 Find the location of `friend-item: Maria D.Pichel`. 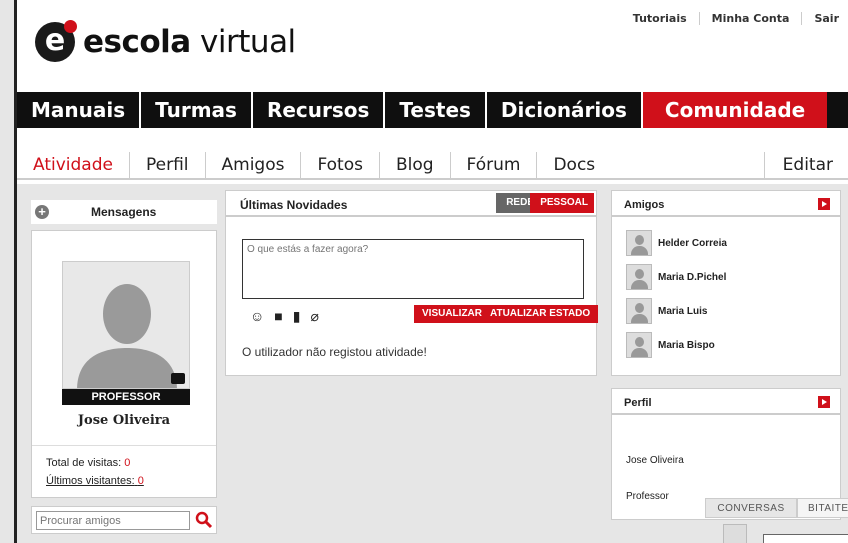

friend-item: Maria D.Pichel is located at coordinates (676, 277).